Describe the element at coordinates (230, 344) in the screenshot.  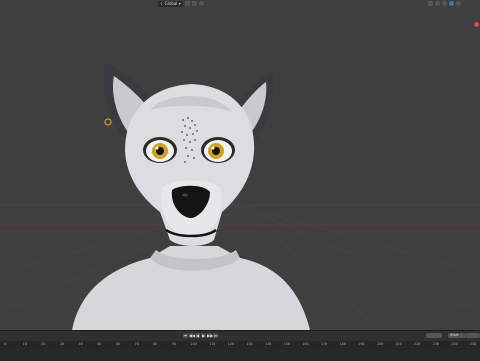
I see `frame-tick-label: 120` at that location.